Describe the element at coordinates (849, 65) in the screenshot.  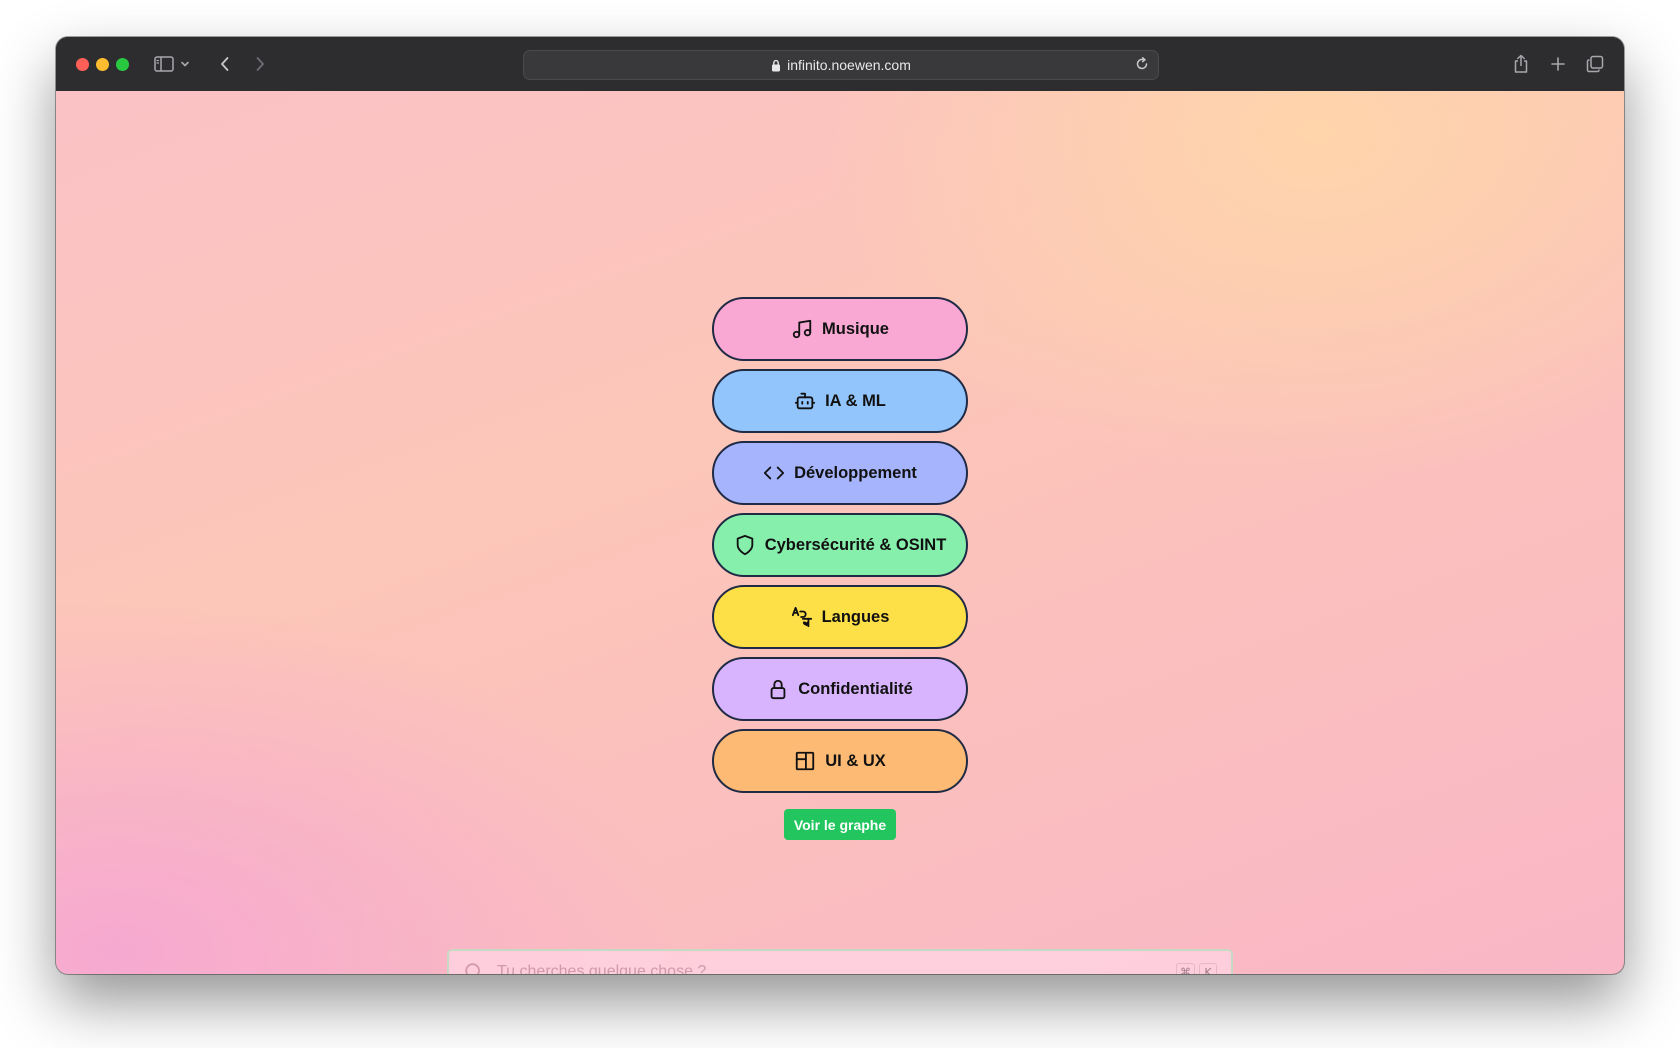
I see `url-text: infinito.noewen.com` at that location.